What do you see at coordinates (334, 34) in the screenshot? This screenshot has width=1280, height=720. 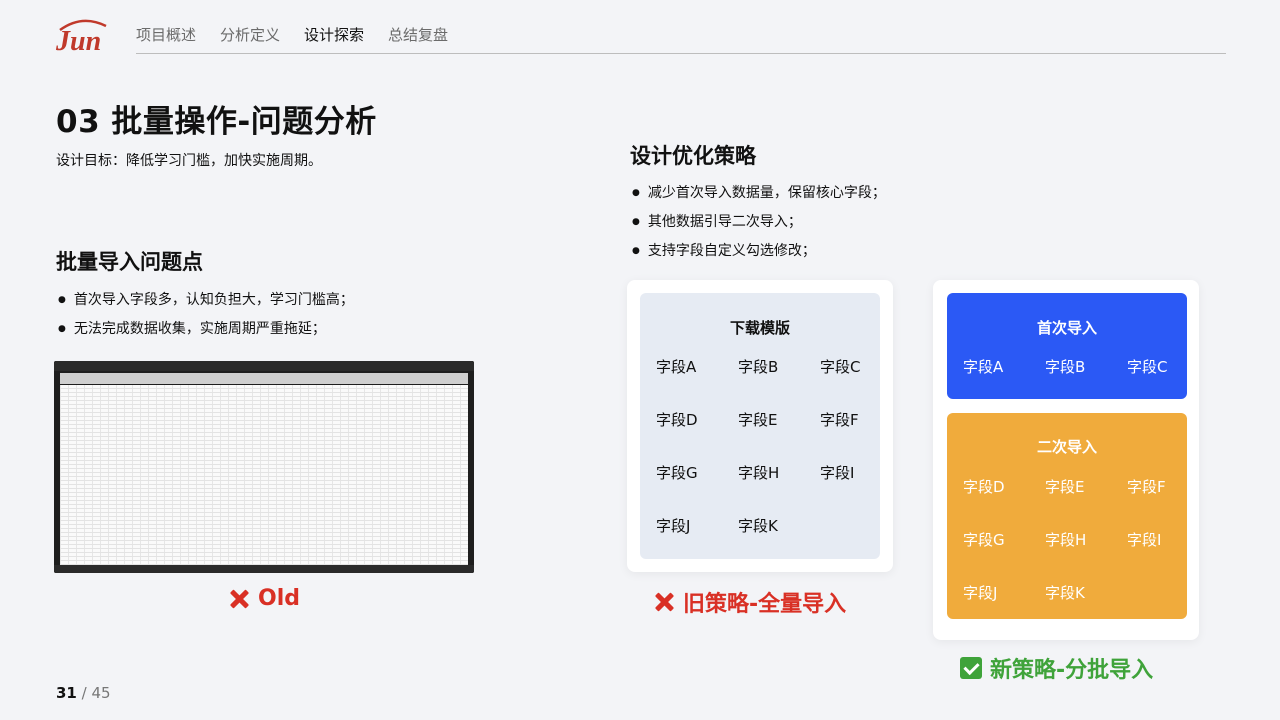 I see `nav-item-design: 设计探索` at bounding box center [334, 34].